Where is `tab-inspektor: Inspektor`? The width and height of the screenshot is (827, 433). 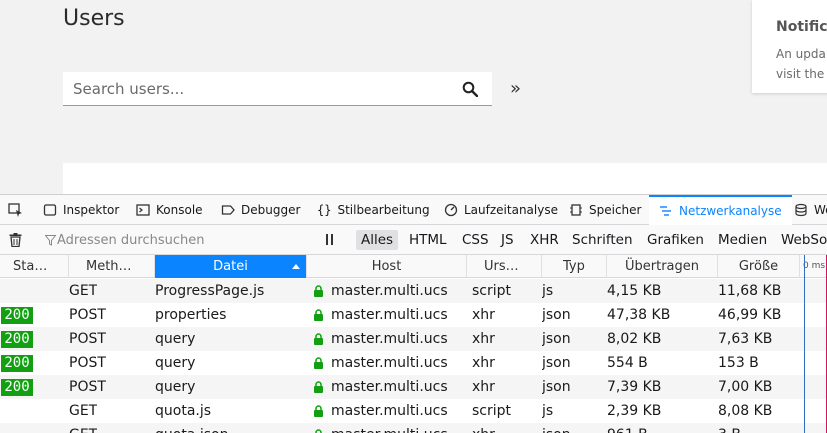
tab-inspektor: Inspektor is located at coordinates (81, 209).